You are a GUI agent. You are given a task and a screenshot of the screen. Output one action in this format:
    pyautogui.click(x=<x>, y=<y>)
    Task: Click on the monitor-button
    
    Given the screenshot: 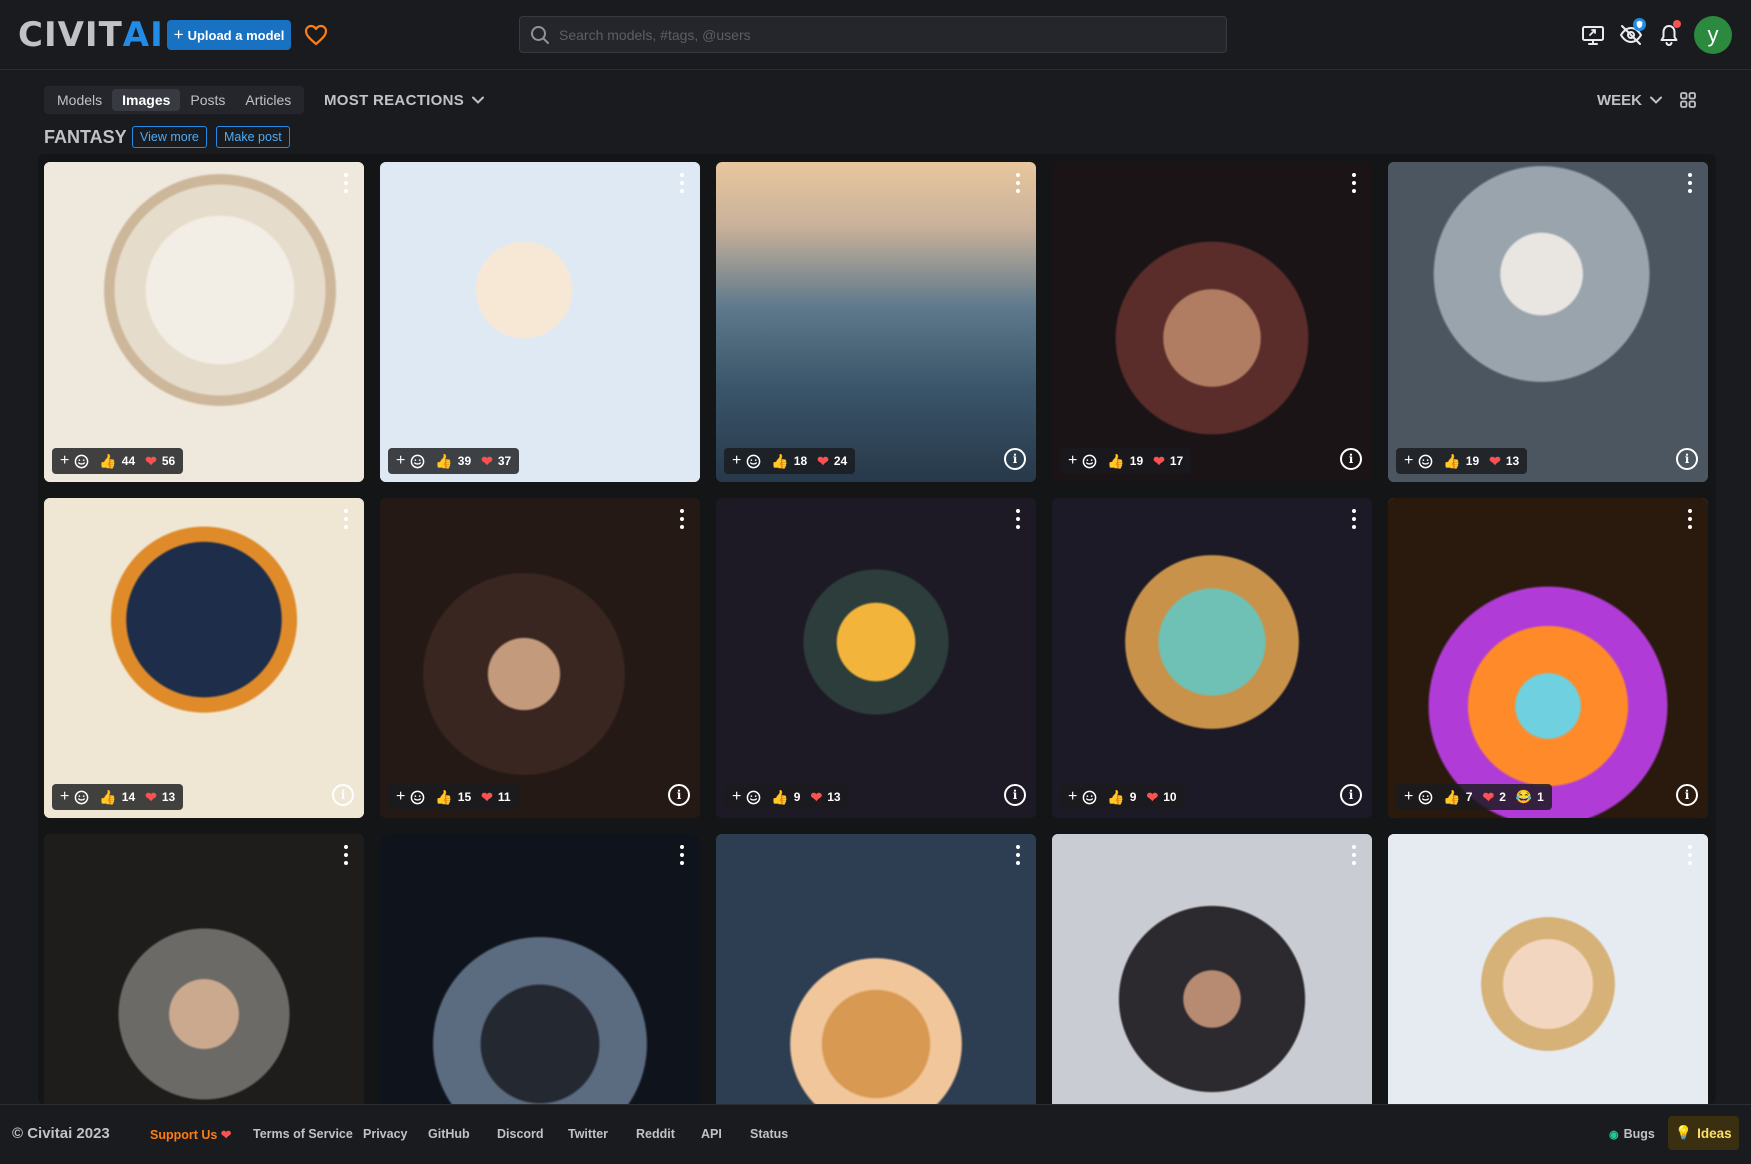 What is the action you would take?
    pyautogui.click(x=1593, y=35)
    